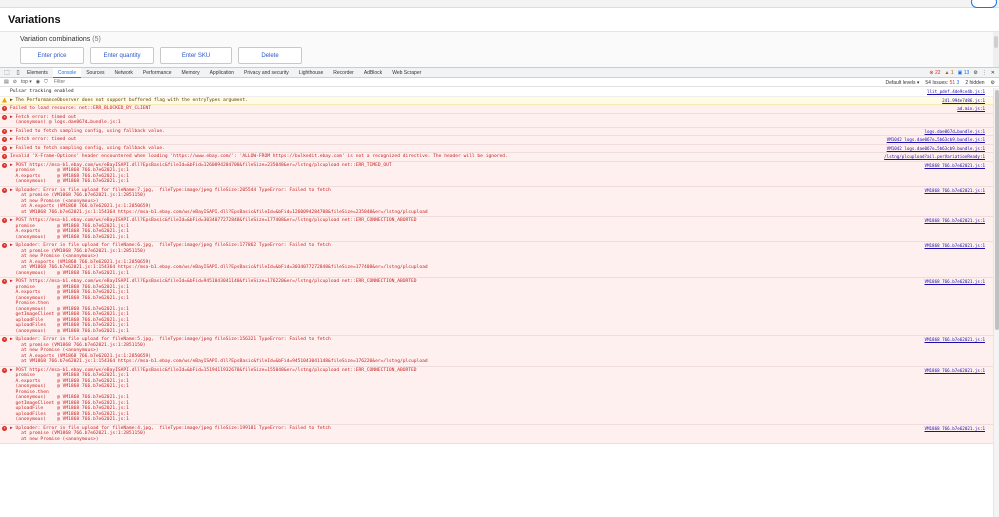 The width and height of the screenshot is (999, 517). I want to click on live-expression-eye-icon: ◉, so click(38, 82).